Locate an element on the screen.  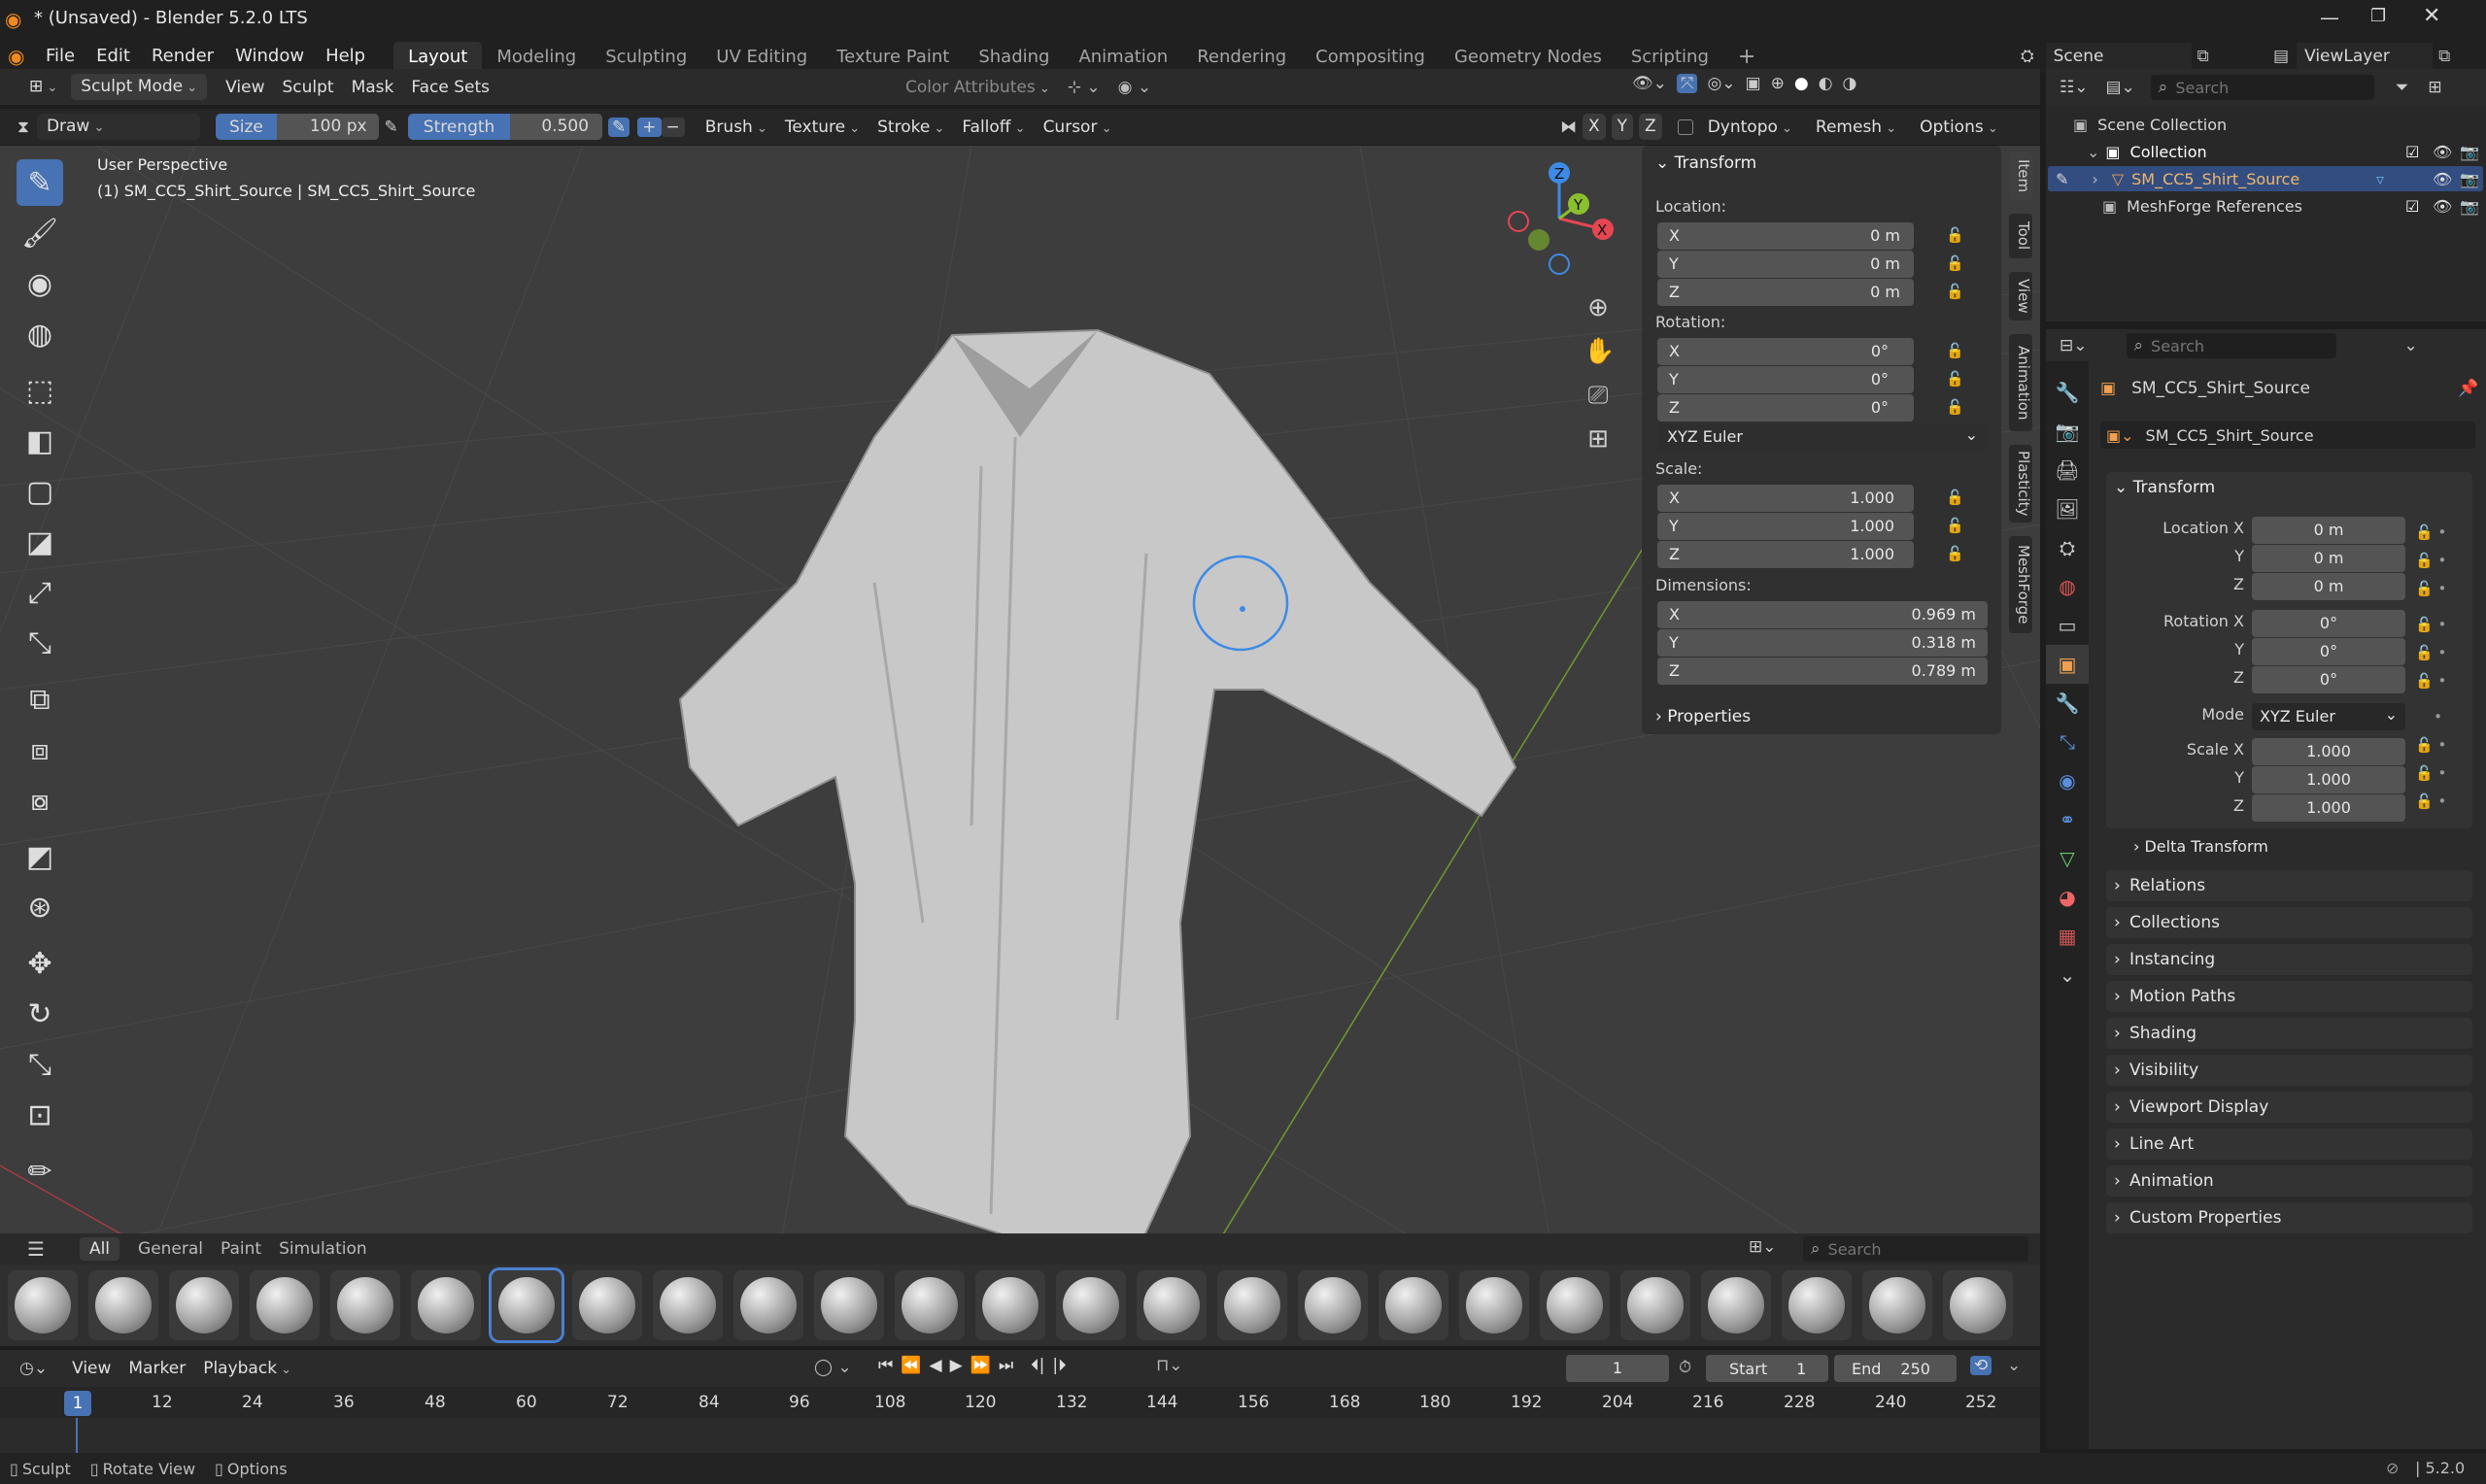
texture-menu: Texture is located at coordinates (822, 128).